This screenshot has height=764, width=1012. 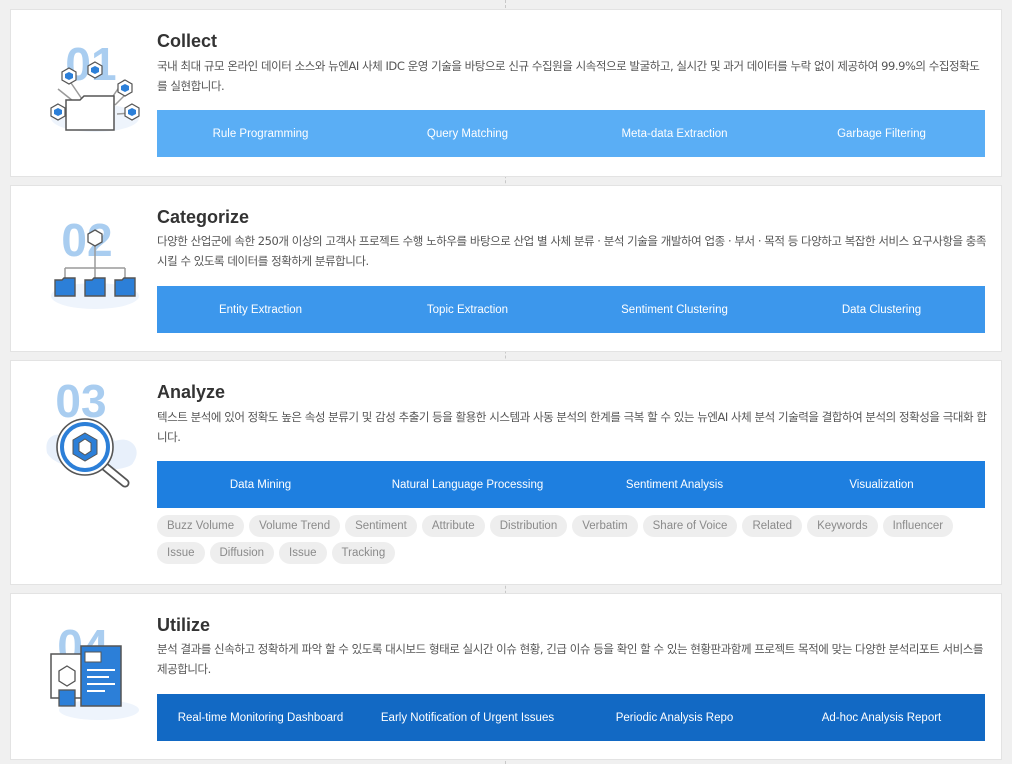 What do you see at coordinates (260, 133) in the screenshot?
I see `bar-item-rule-programming: Rule Programming` at bounding box center [260, 133].